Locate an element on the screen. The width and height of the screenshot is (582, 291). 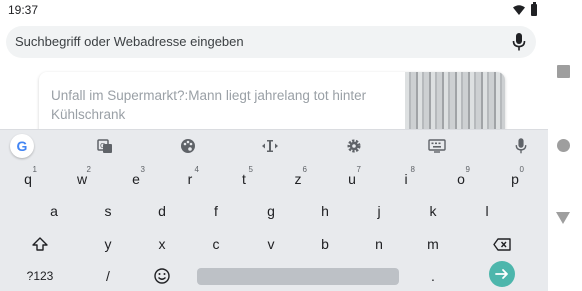
keyboard-icon is located at coordinates (437, 146).